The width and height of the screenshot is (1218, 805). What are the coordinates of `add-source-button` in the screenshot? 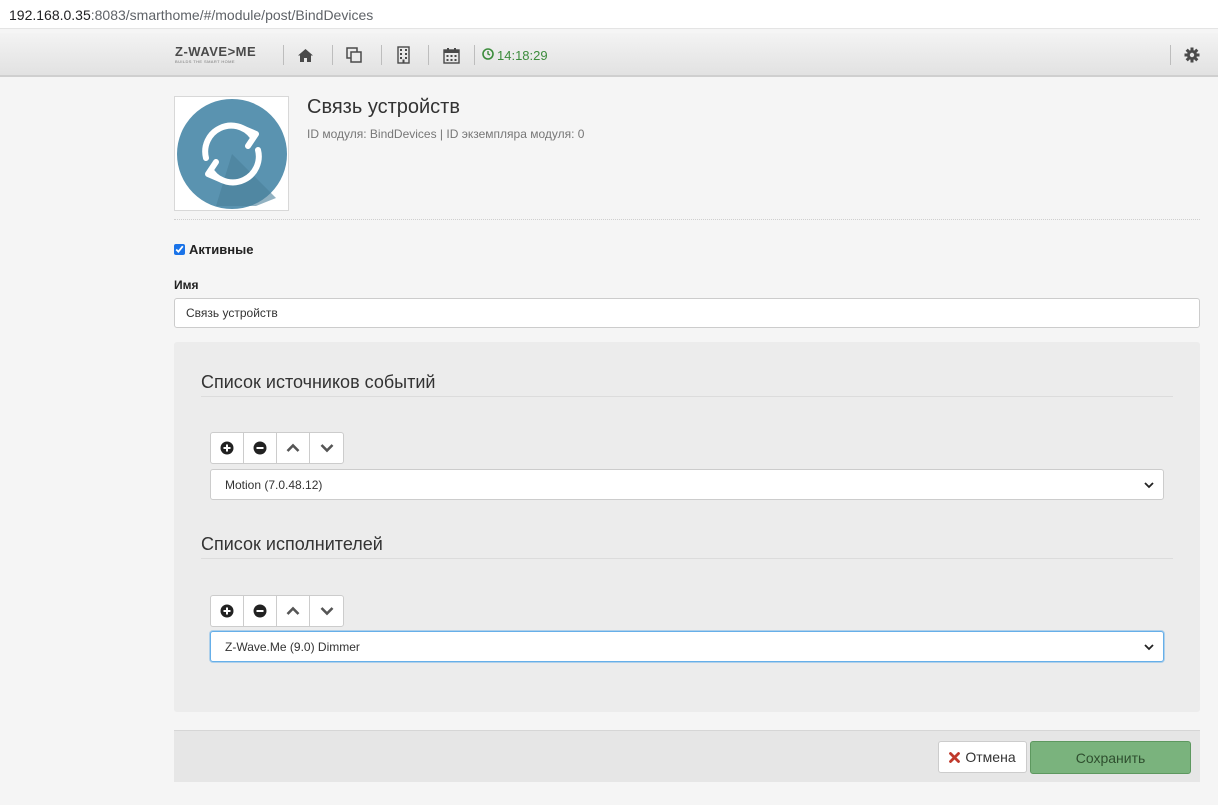 It's located at (227, 448).